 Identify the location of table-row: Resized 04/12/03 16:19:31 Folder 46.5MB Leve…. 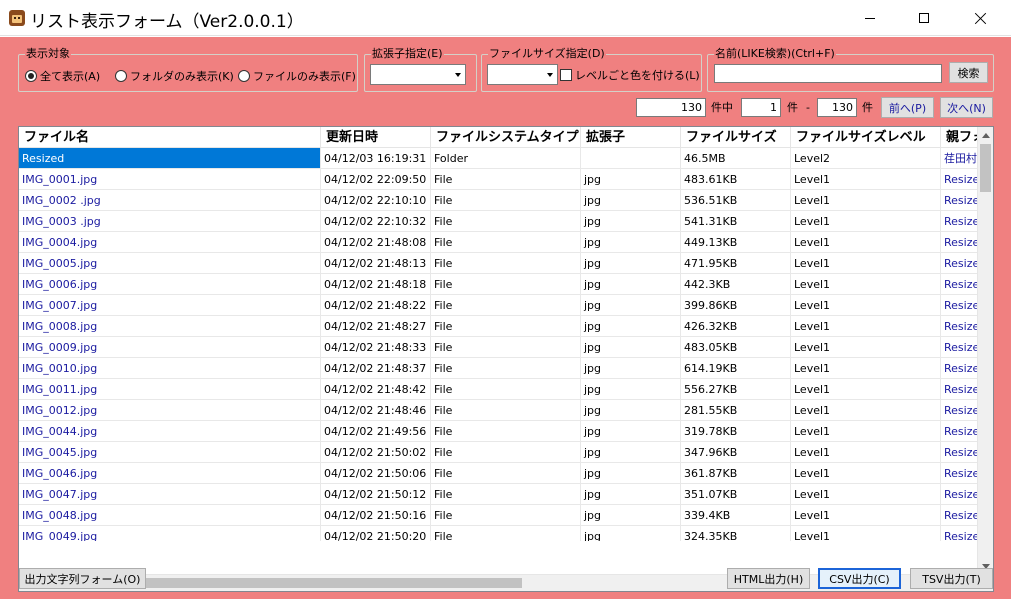
(499, 158).